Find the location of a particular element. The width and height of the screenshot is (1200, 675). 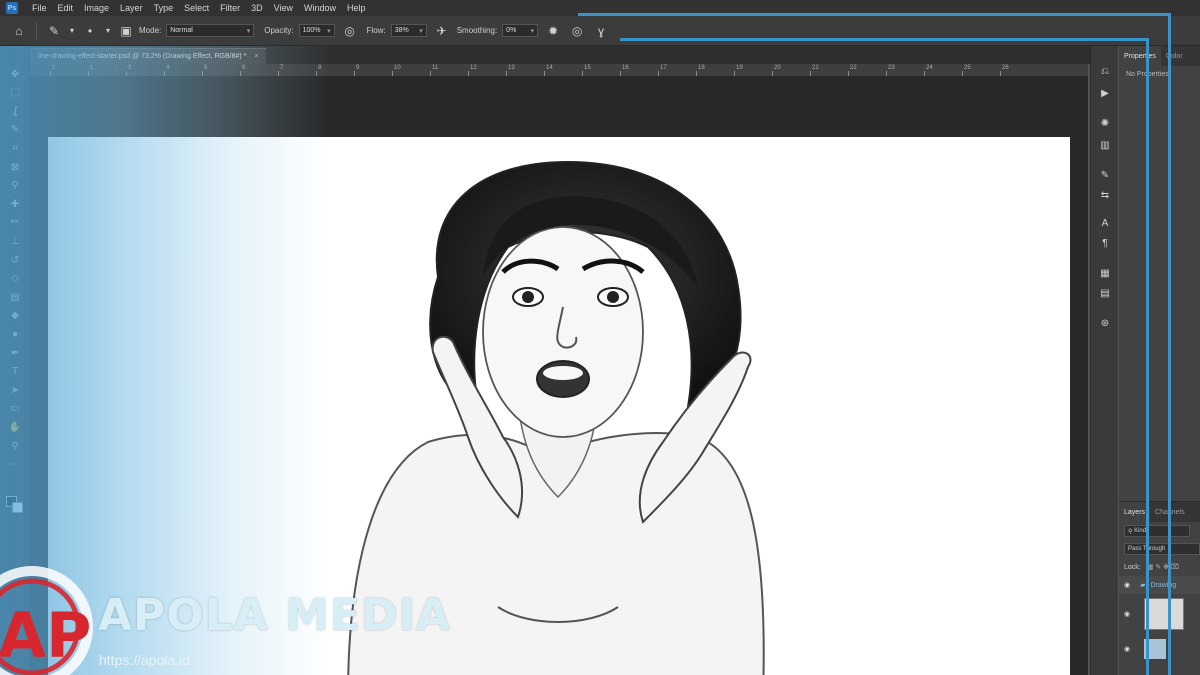

ruler-label: 5 is located at coordinates (206, 68).